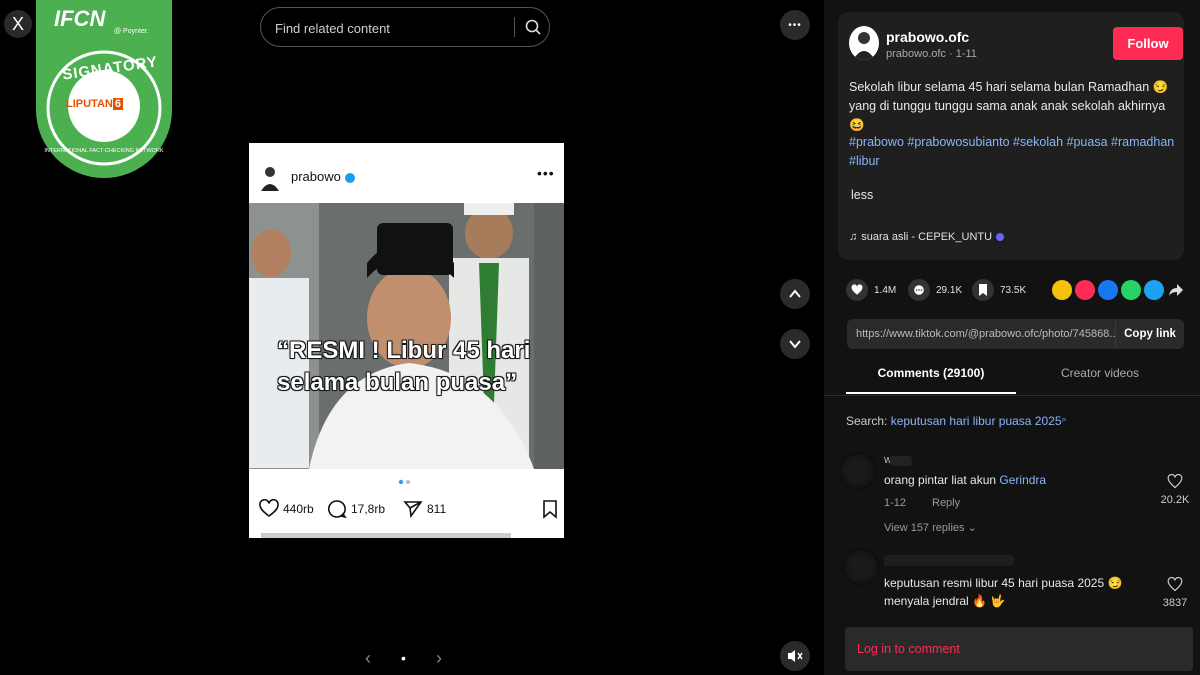 The width and height of the screenshot is (1200, 675). Describe the element at coordinates (862, 195) in the screenshot. I see `less-toggle: less` at that location.